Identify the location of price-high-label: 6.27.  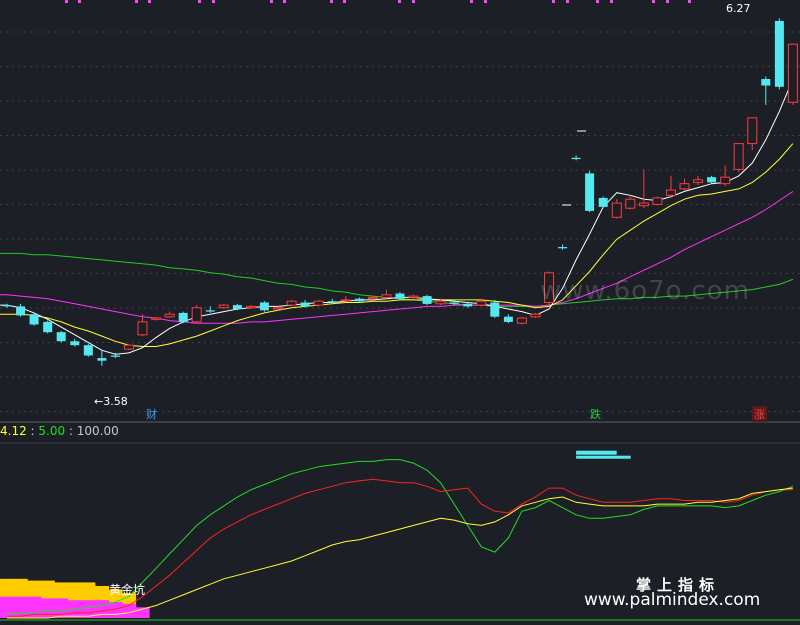
(738, 8).